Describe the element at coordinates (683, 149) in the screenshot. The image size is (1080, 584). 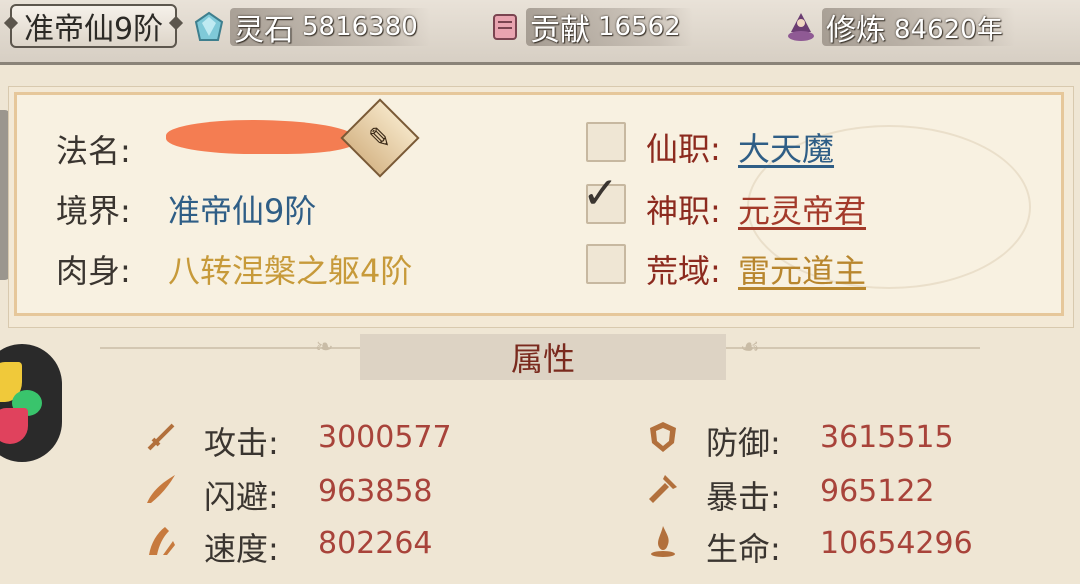
I see `title-label-immortal-post: 仙职:` at that location.